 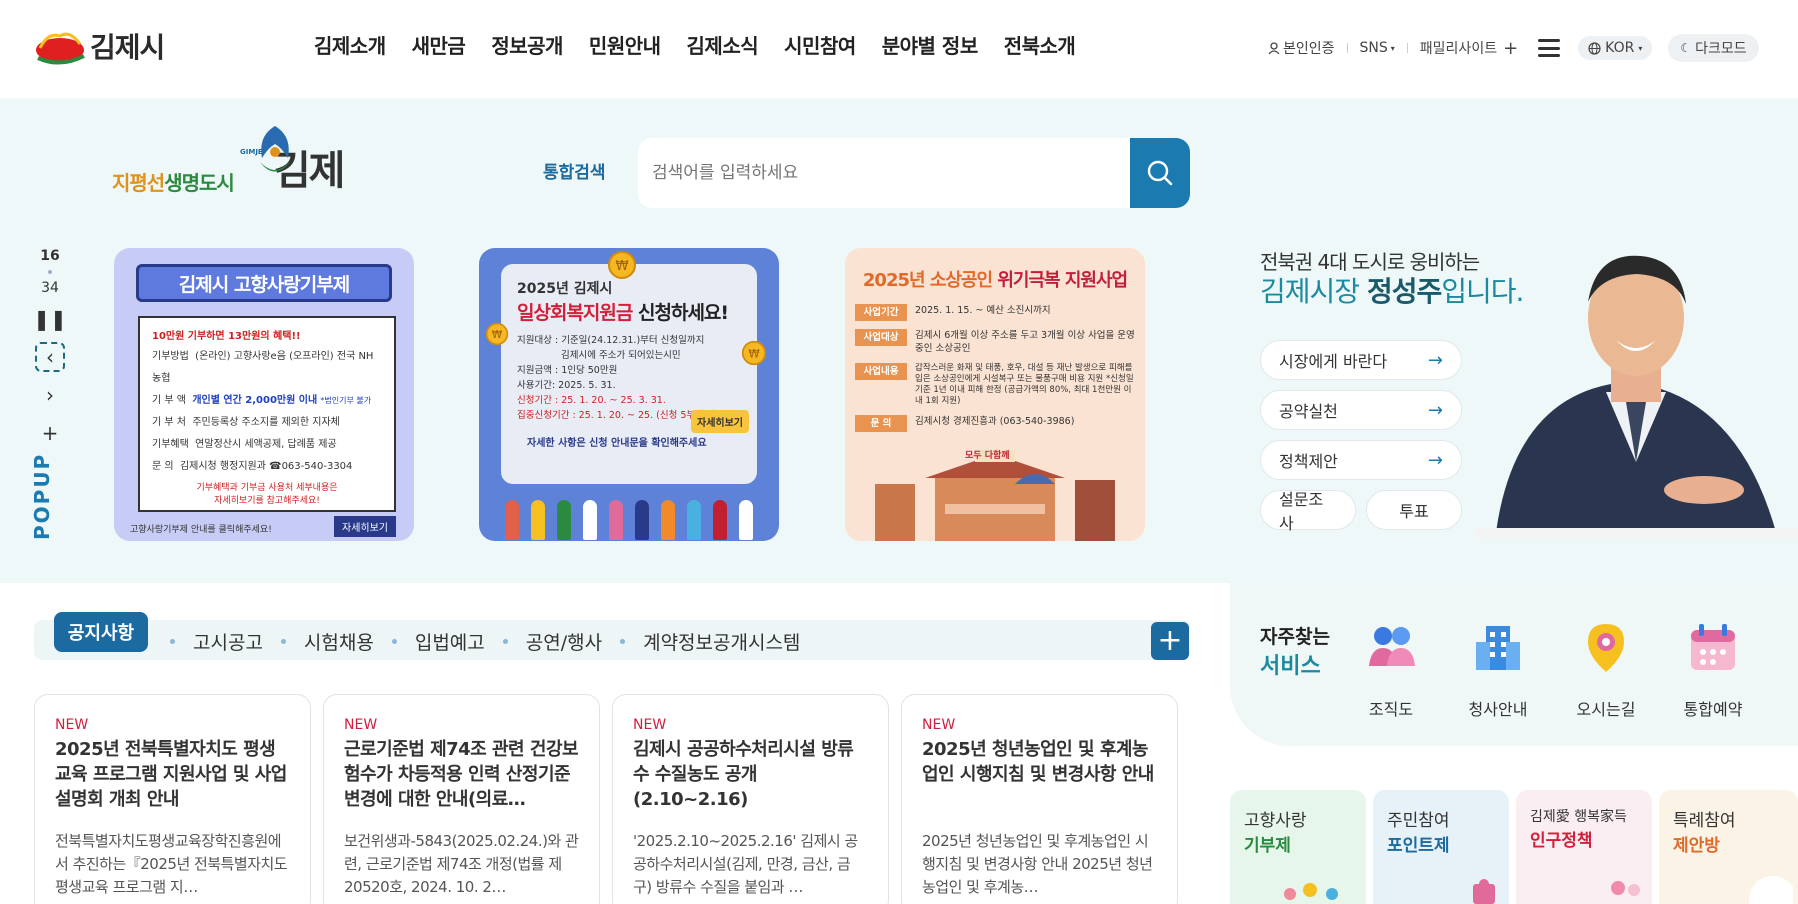 What do you see at coordinates (1361, 410) in the screenshot?
I see `pledge-button: 공약실천 →` at bounding box center [1361, 410].